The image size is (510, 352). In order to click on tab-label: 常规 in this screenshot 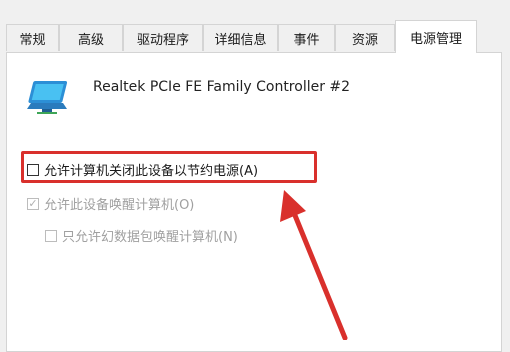, I will do `click(32, 40)`.